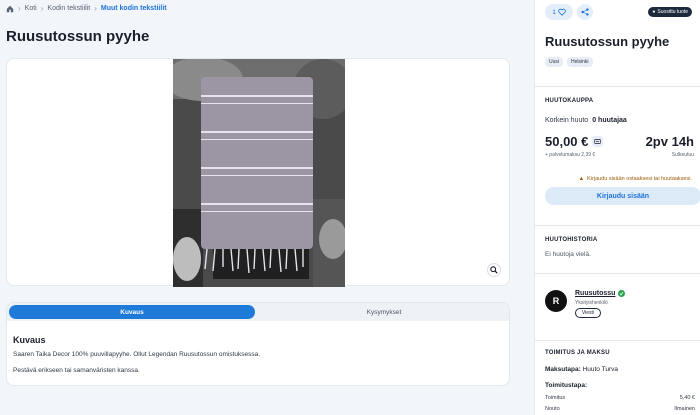  Describe the element at coordinates (556, 301) in the screenshot. I see `seller-avatar: R` at that location.